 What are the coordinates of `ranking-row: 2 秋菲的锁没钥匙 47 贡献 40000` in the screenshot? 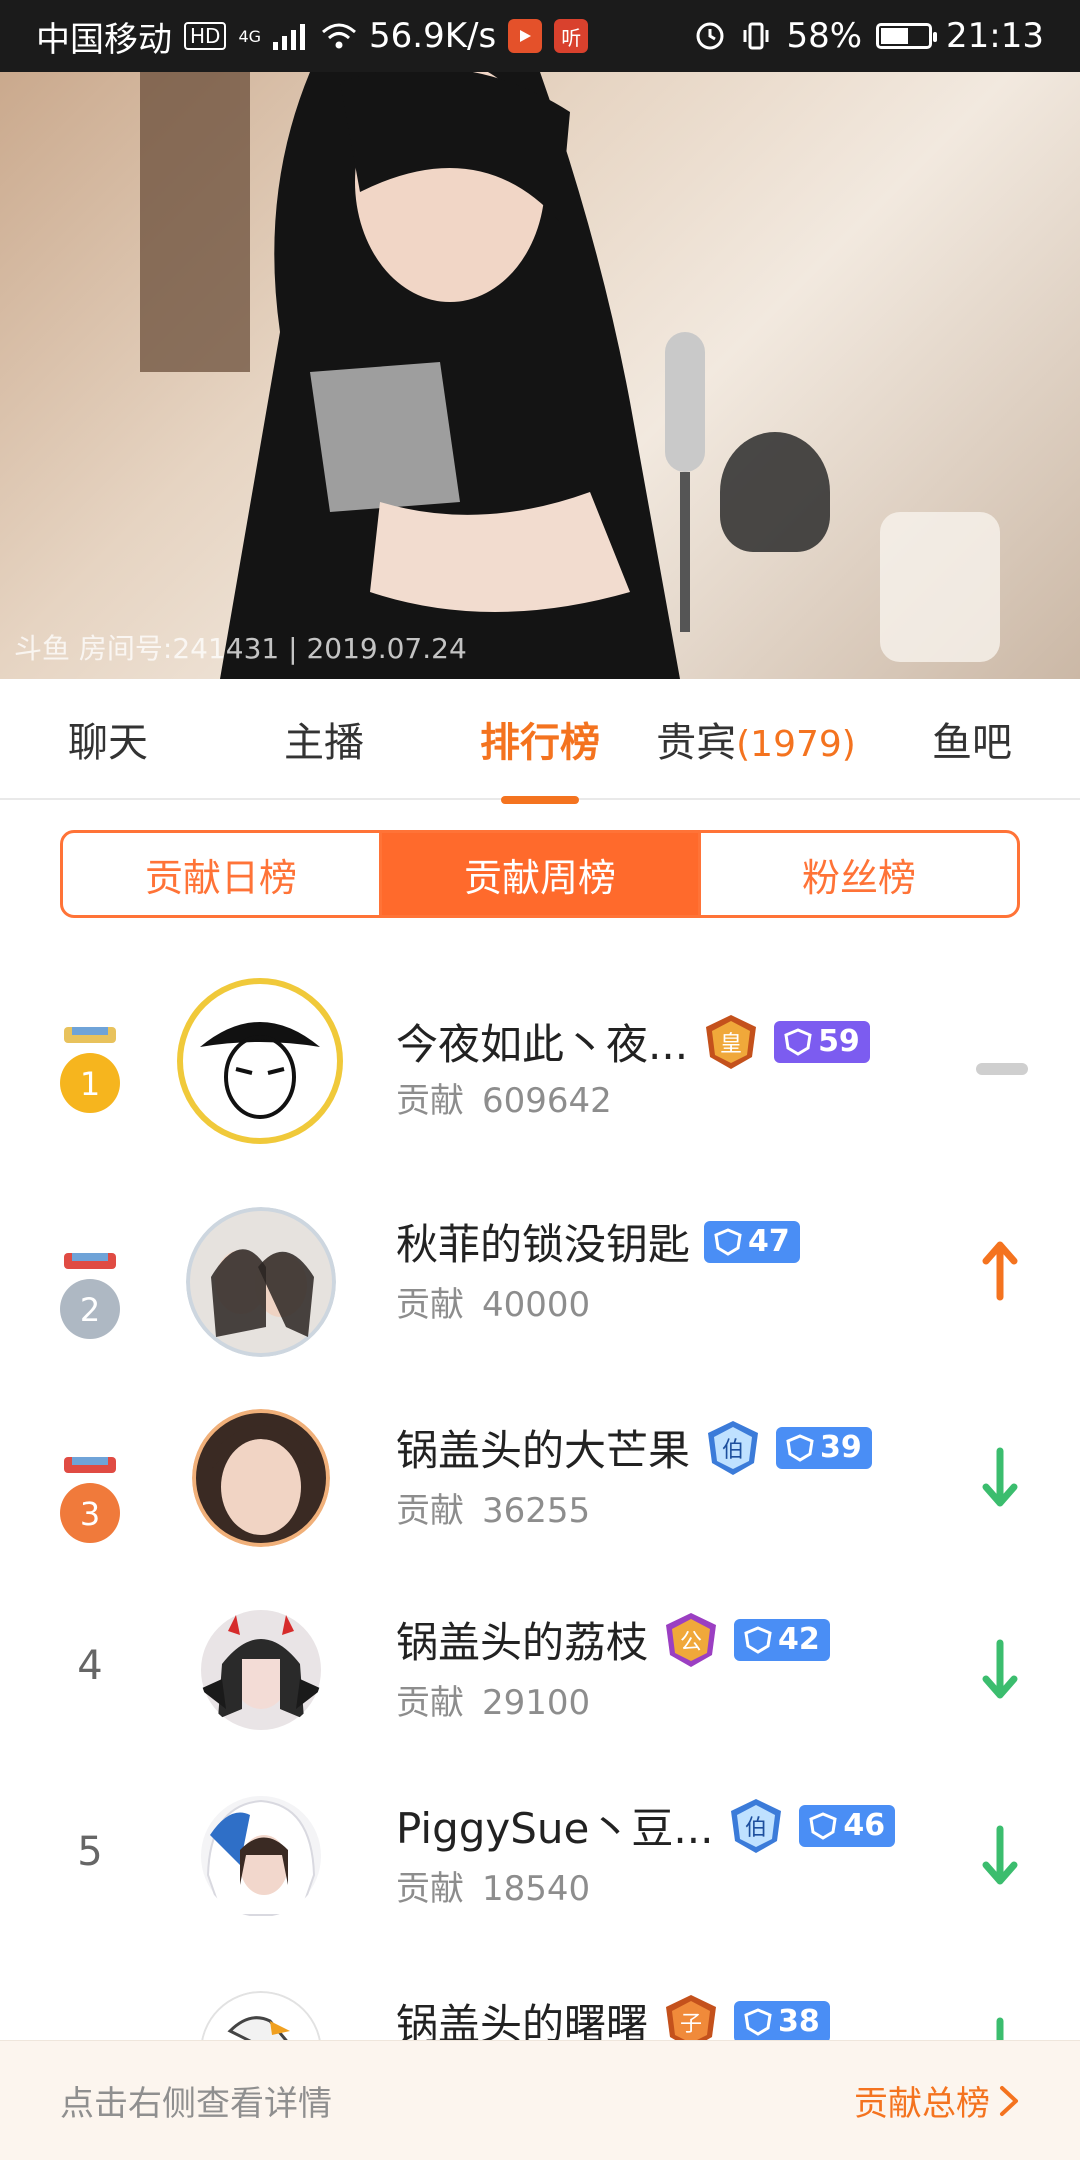 It's located at (540, 1274).